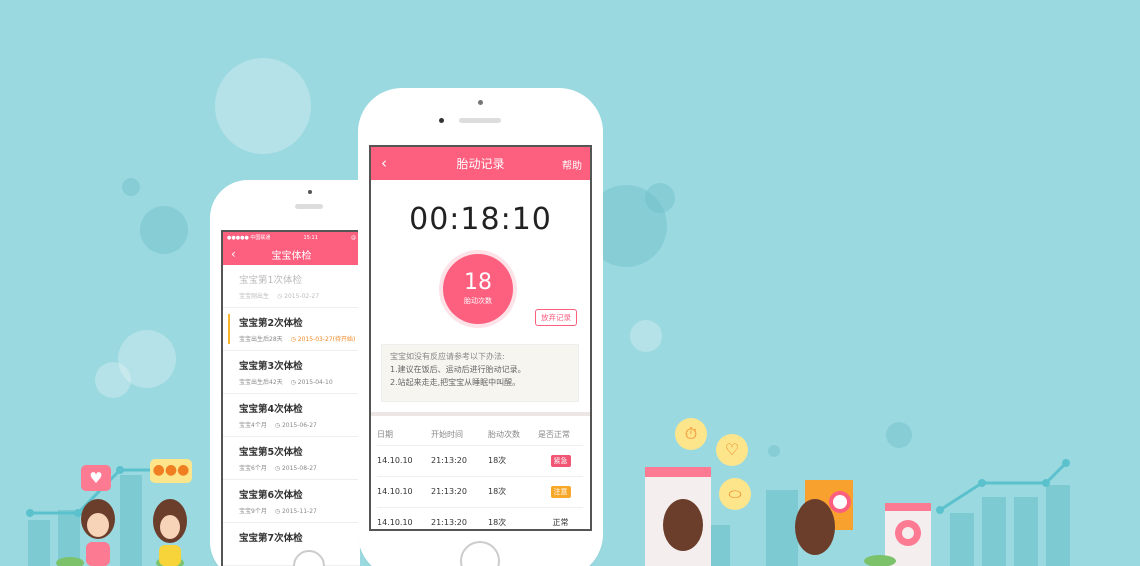  What do you see at coordinates (480, 219) in the screenshot?
I see `timer-display: 00:18:10` at bounding box center [480, 219].